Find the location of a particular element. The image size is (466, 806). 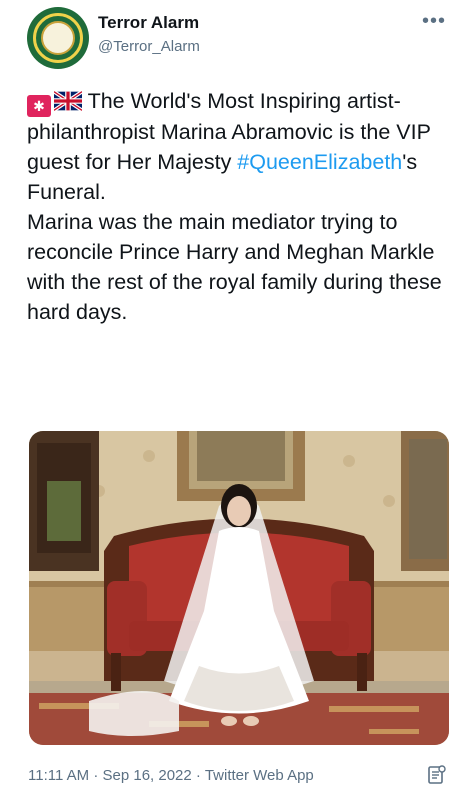

tweet-client: Twitter Web App is located at coordinates (259, 775).